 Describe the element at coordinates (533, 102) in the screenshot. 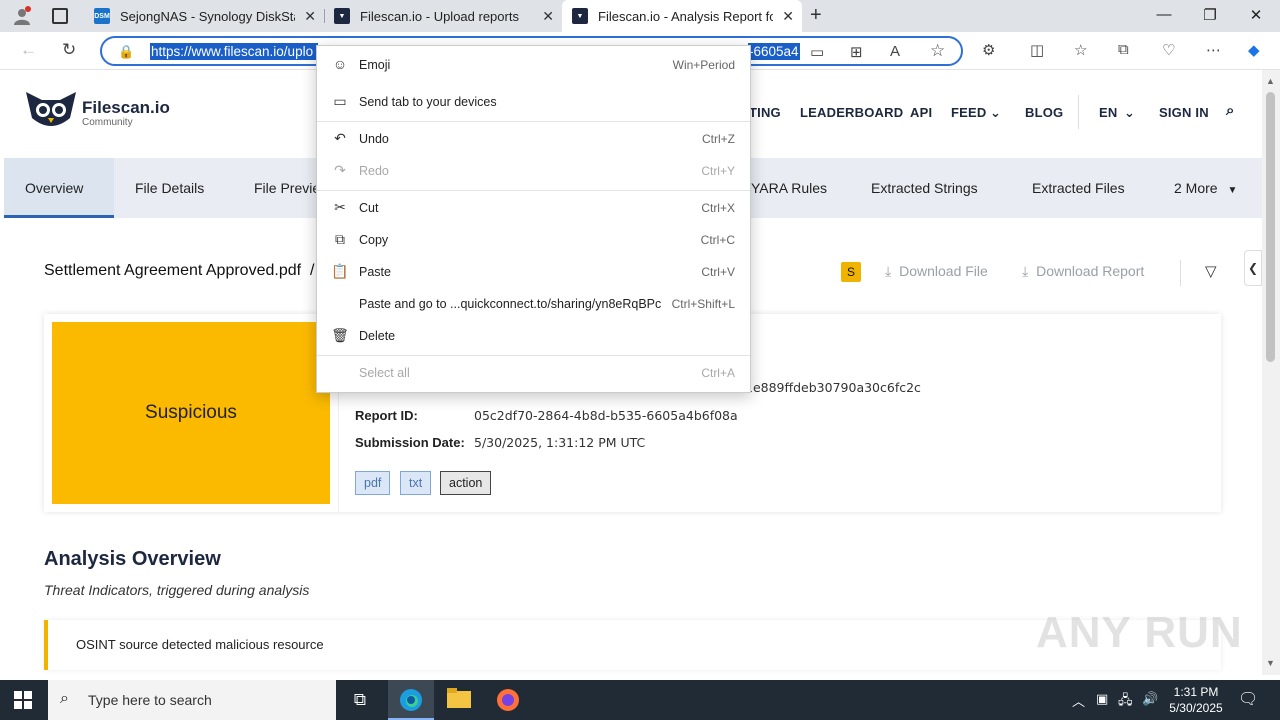

I see `menu-item-send-tab: ▭ Send tab to your devices` at that location.